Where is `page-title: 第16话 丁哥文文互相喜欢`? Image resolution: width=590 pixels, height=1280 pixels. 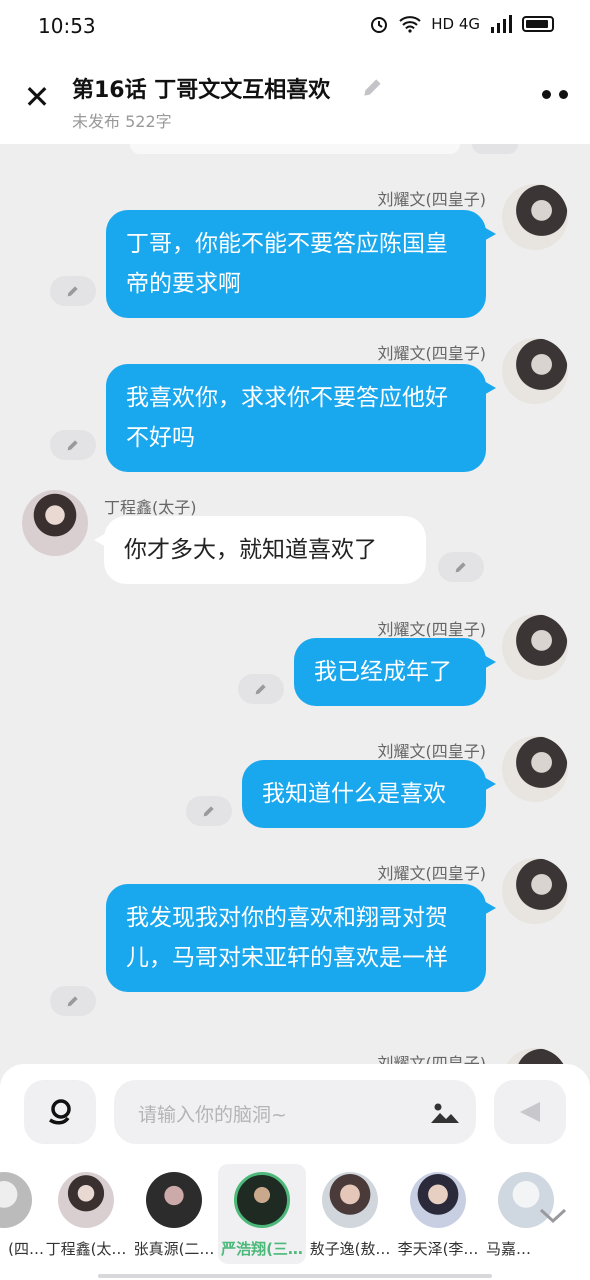
page-title: 第16话 丁哥文文互相喜欢 is located at coordinates (201, 90).